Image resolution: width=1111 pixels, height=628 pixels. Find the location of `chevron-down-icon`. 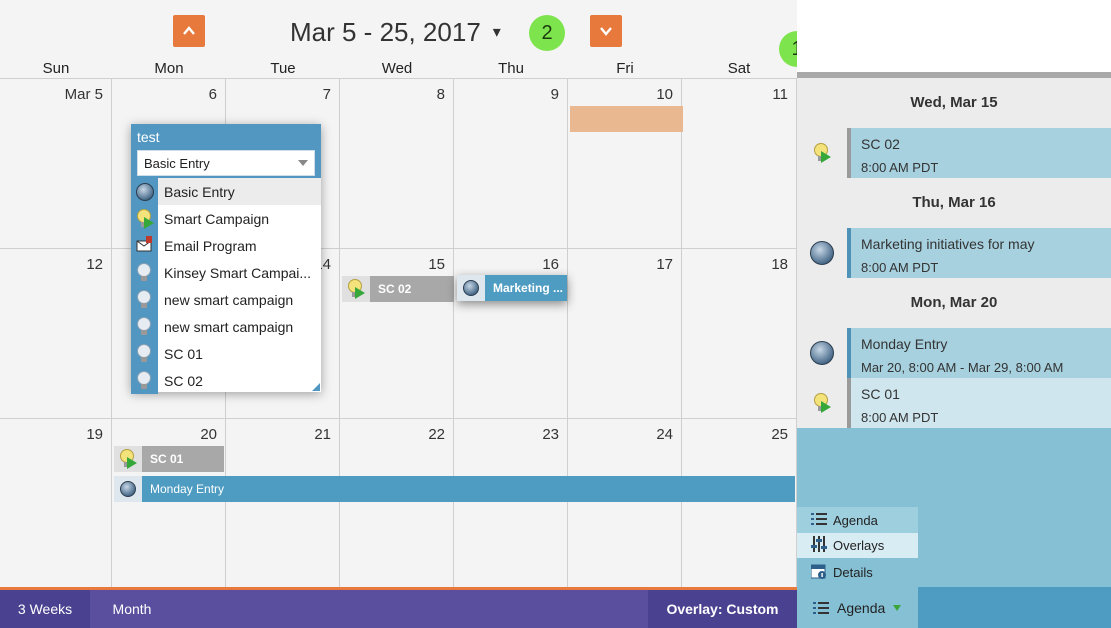

chevron-down-icon is located at coordinates (606, 31).